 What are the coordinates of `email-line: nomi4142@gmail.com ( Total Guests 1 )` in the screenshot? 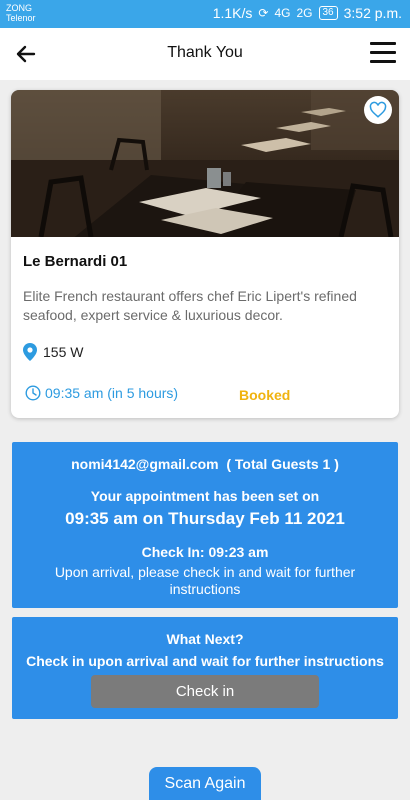 It's located at (205, 464).